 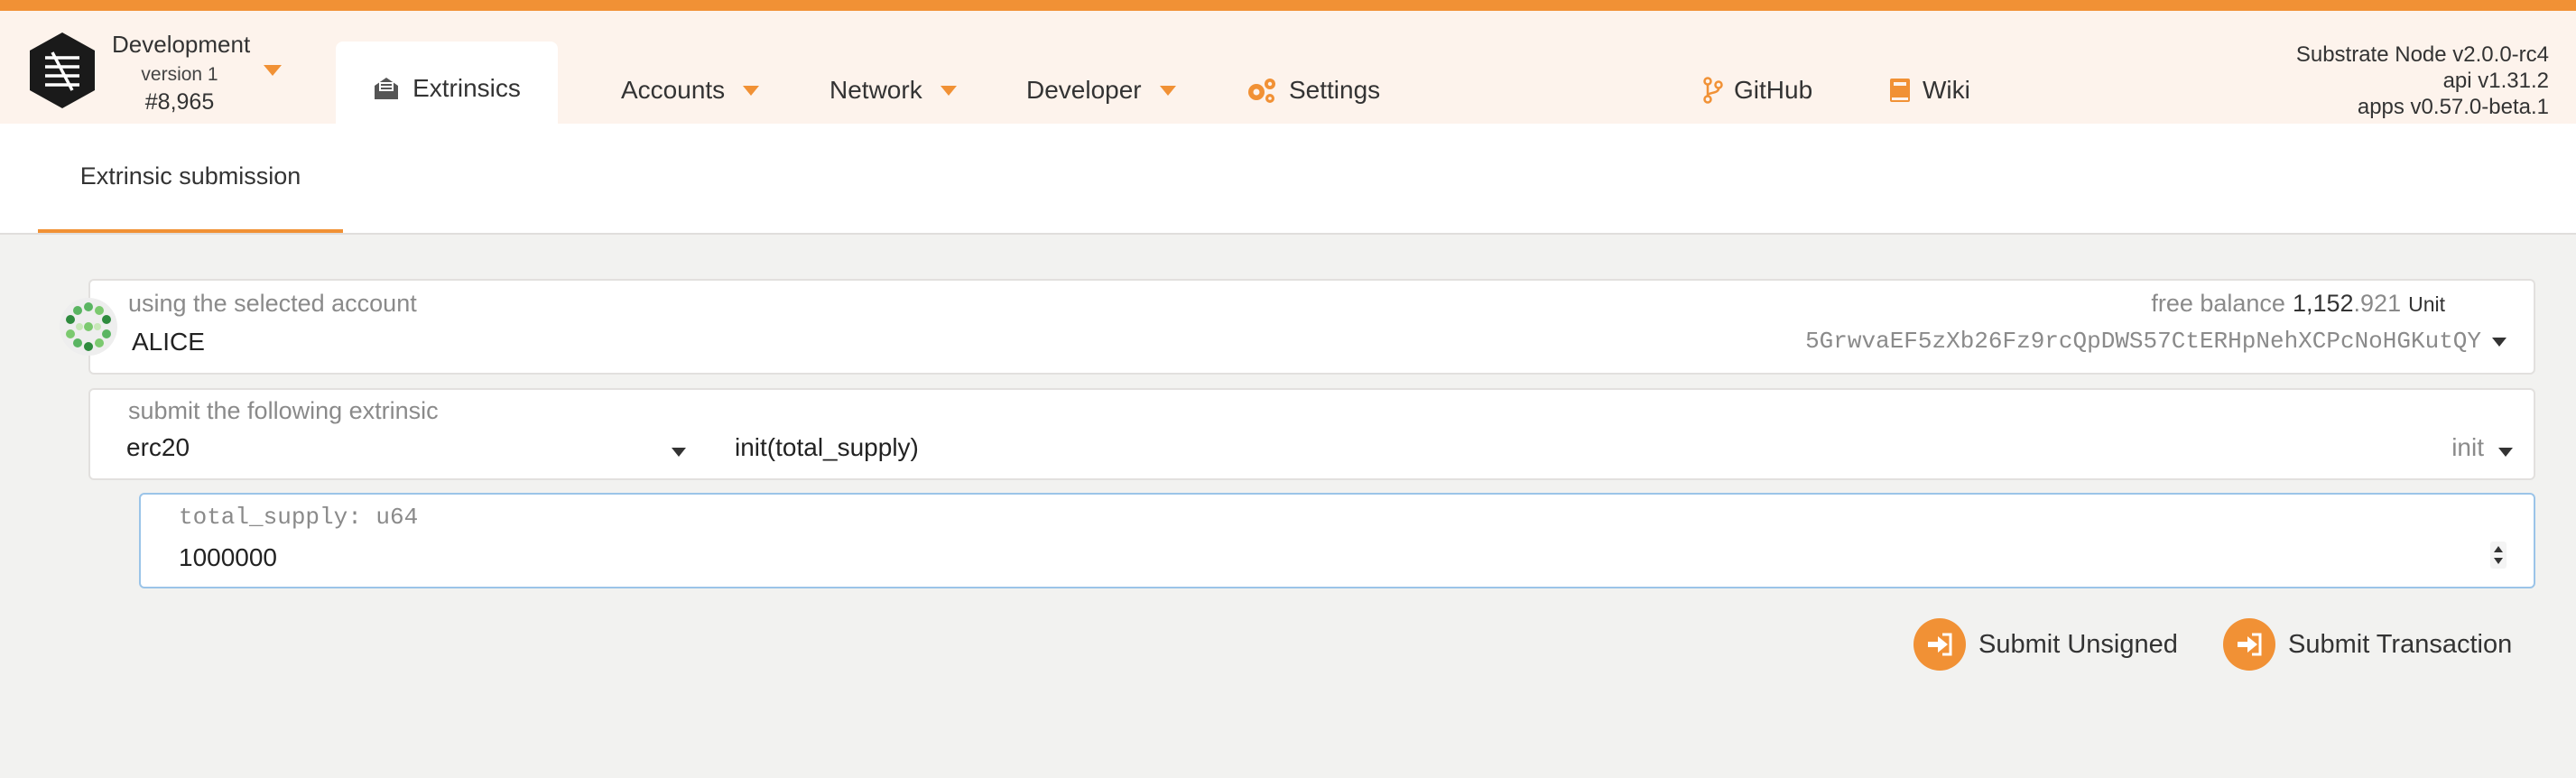 I want to click on menu-developer-label: Developer, so click(x=1084, y=90).